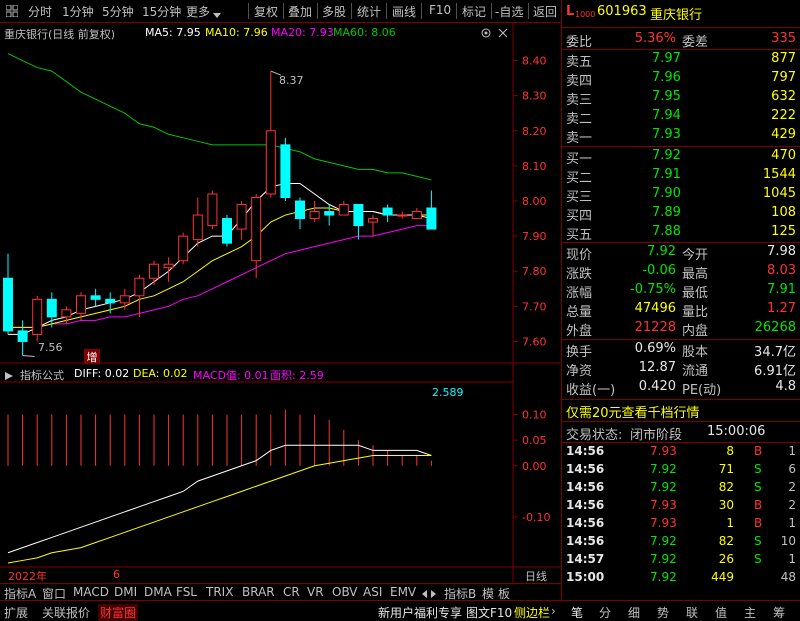  Describe the element at coordinates (92, 356) in the screenshot. I see `add-shares-marker: 增` at that location.